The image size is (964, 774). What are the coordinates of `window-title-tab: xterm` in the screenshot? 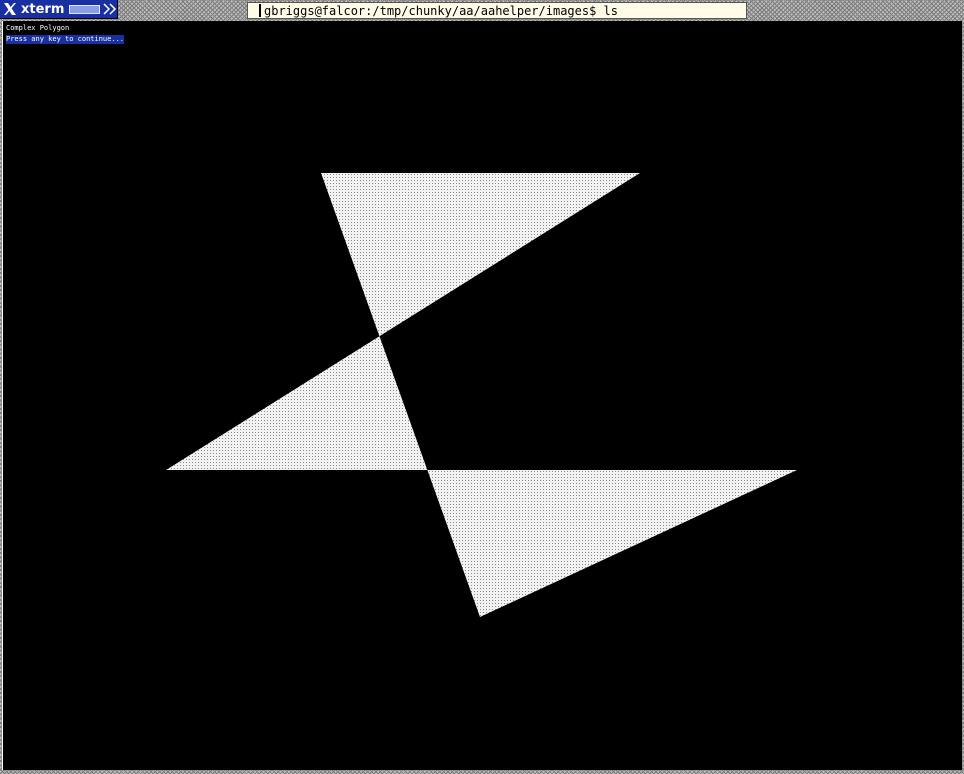 It's located at (59, 9).